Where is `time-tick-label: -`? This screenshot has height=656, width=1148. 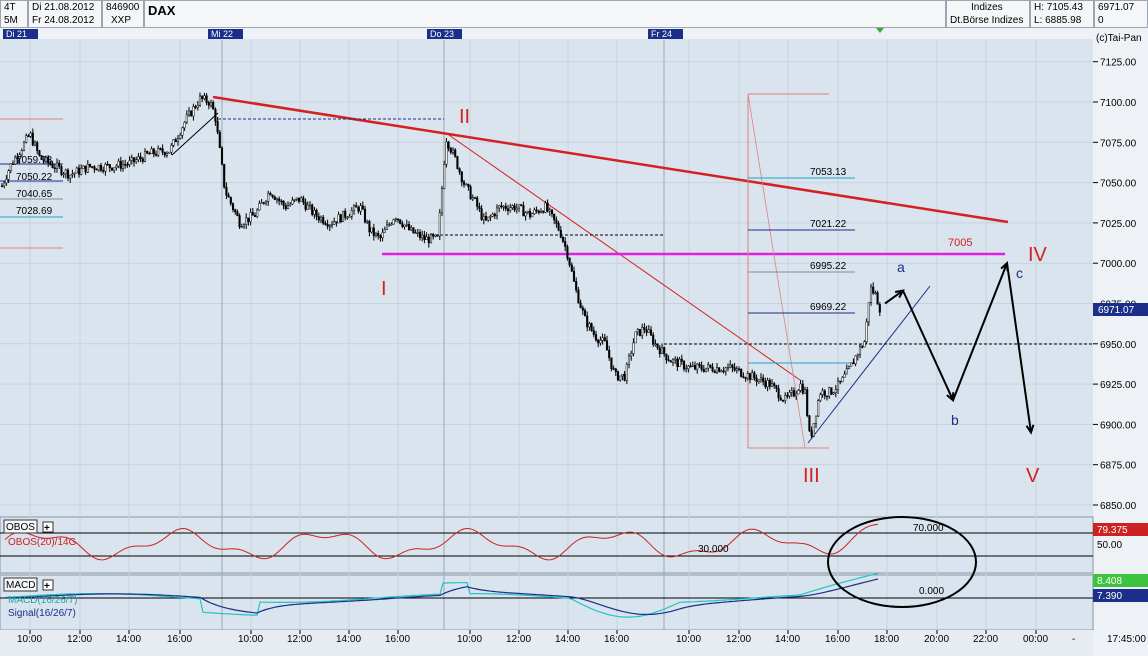
time-tick-label: - is located at coordinates (1073, 639).